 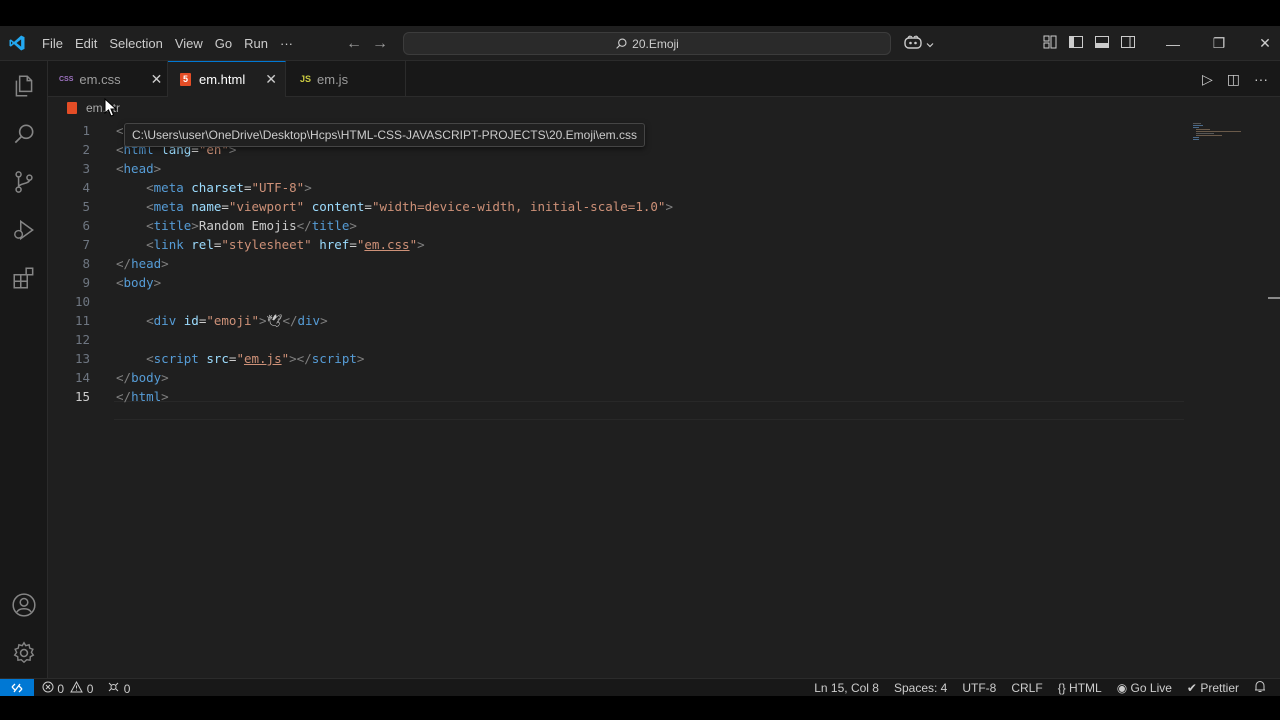 I want to click on toggle-secondary-sidebar-icon, so click(x=1128, y=42).